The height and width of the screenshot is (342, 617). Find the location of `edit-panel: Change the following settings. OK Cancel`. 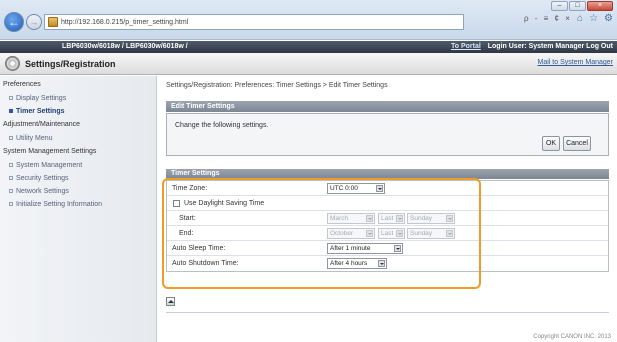

edit-panel: Change the following settings. OK Cancel is located at coordinates (387, 134).